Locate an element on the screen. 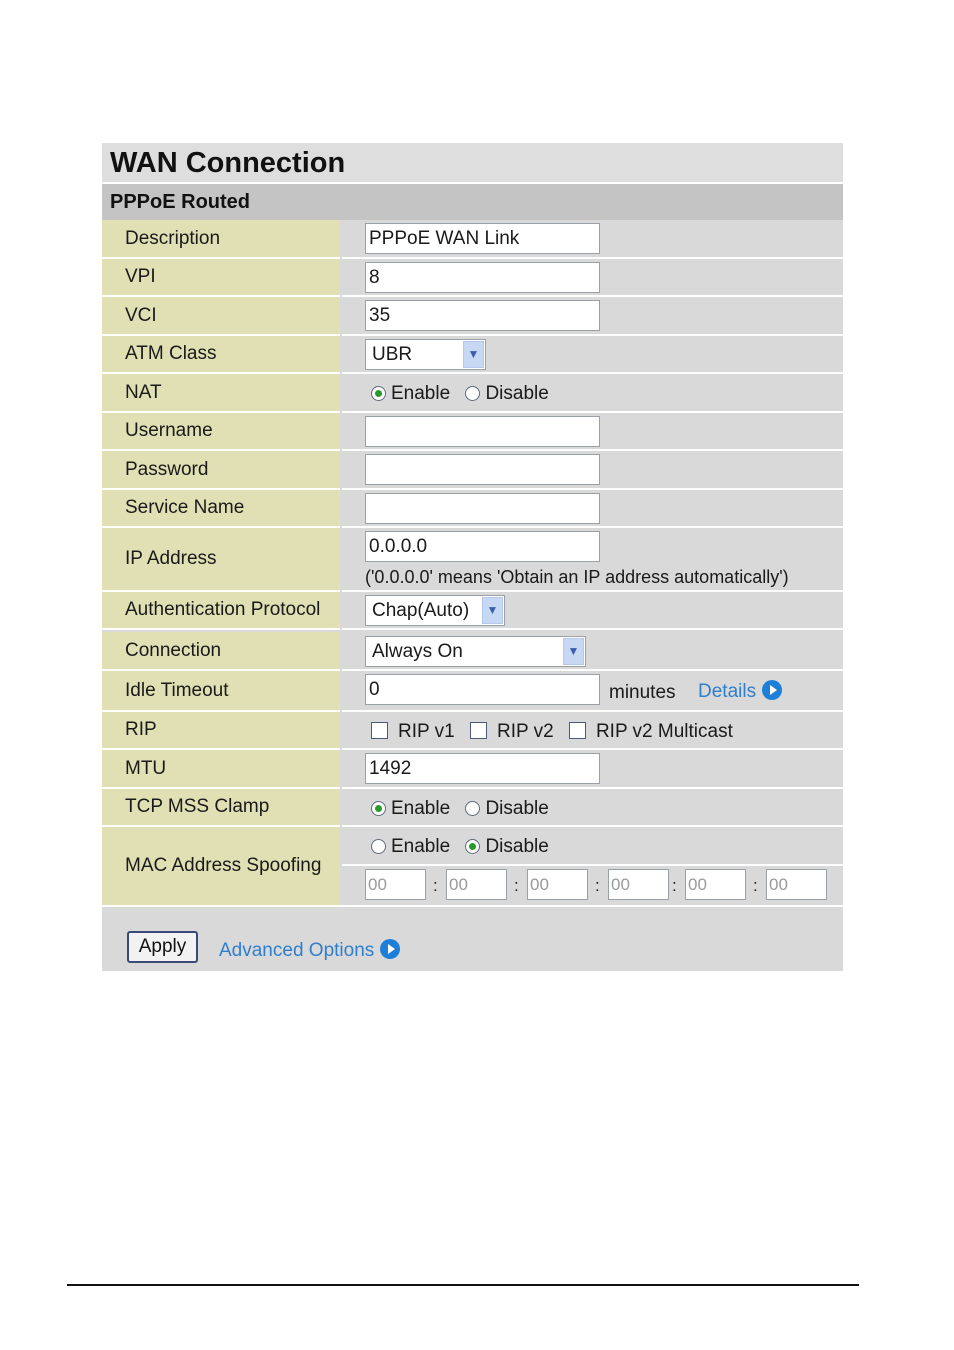 The height and width of the screenshot is (1350, 954). auth-protocol-select: Chap(Auto) ▼ is located at coordinates (435, 610).